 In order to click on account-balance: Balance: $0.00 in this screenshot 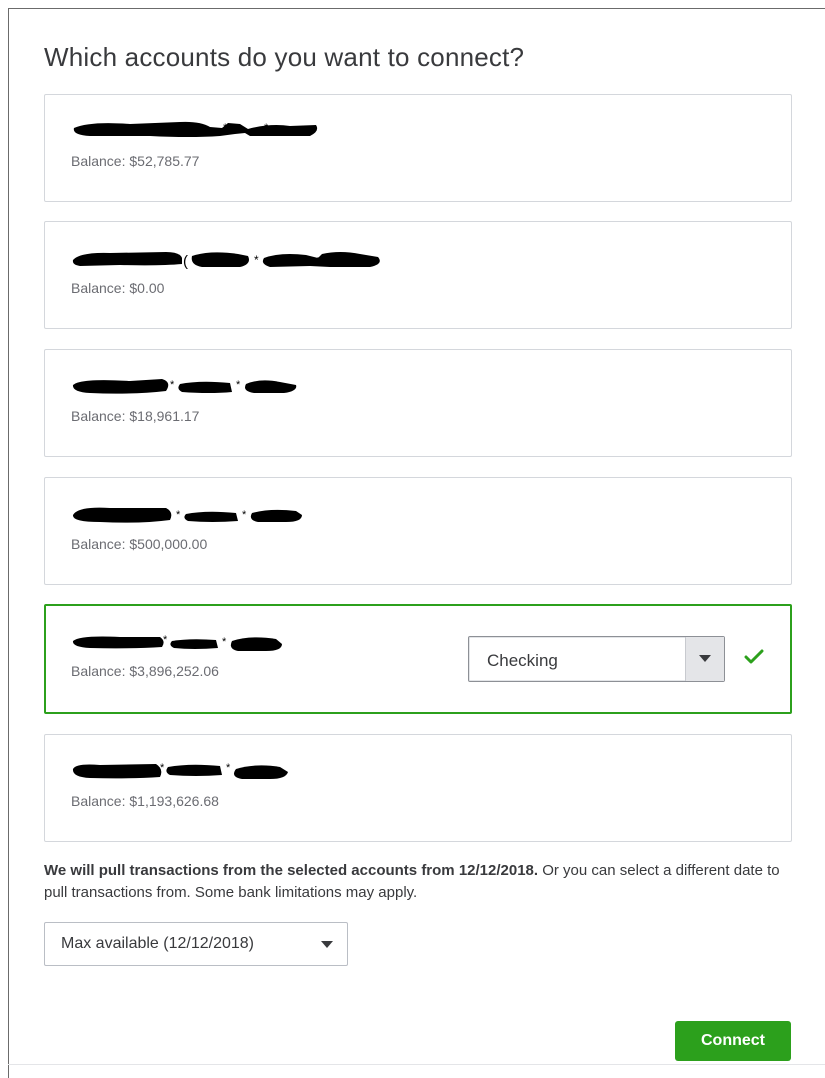, I will do `click(118, 288)`.